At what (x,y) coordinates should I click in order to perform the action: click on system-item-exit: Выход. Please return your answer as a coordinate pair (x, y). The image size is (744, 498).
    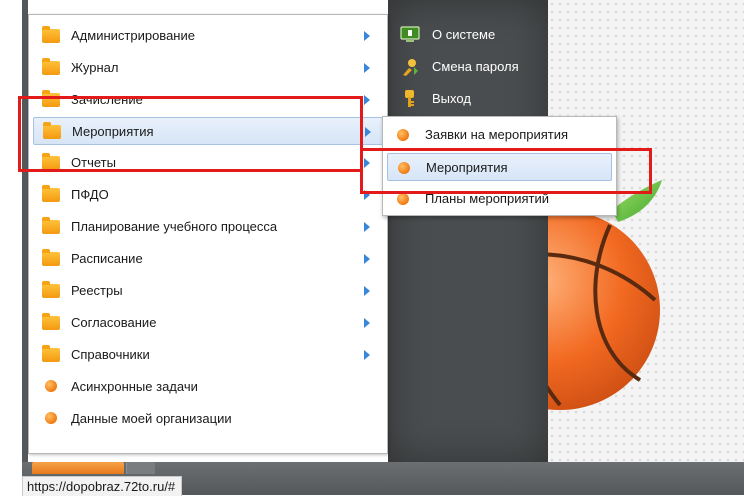
    Looking at the image, I should click on (435, 99).